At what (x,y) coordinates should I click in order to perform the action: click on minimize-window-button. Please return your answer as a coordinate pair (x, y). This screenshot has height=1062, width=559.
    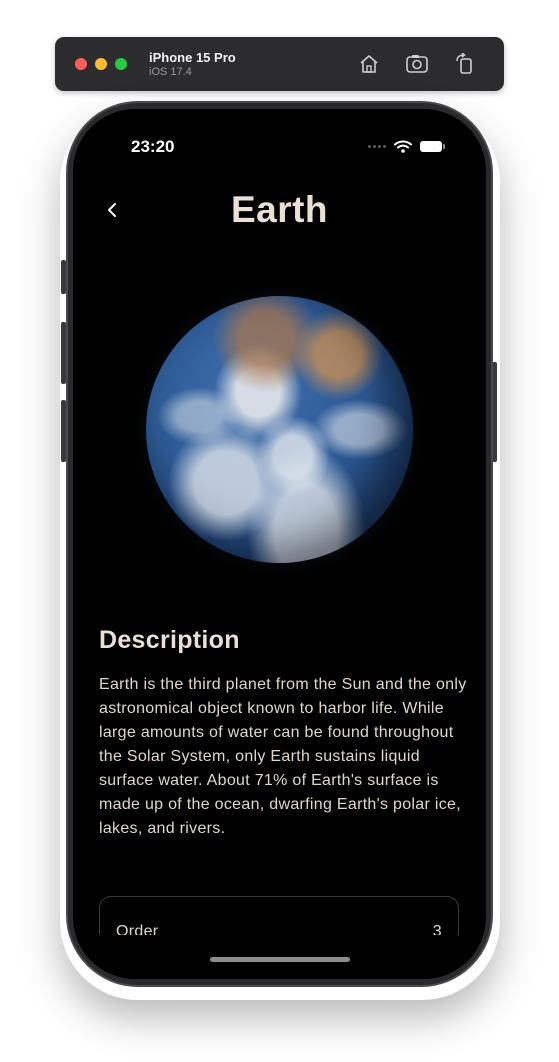
    Looking at the image, I should click on (101, 64).